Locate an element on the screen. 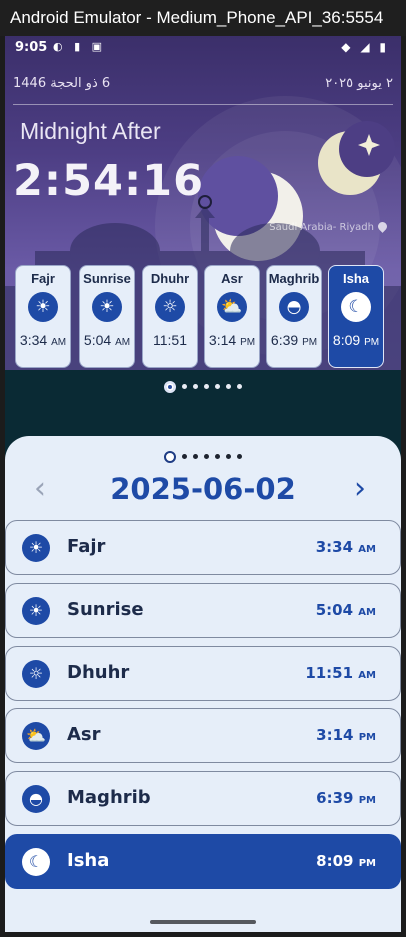  date-navigator: ‹ 2025-06-02 › is located at coordinates (203, 493).